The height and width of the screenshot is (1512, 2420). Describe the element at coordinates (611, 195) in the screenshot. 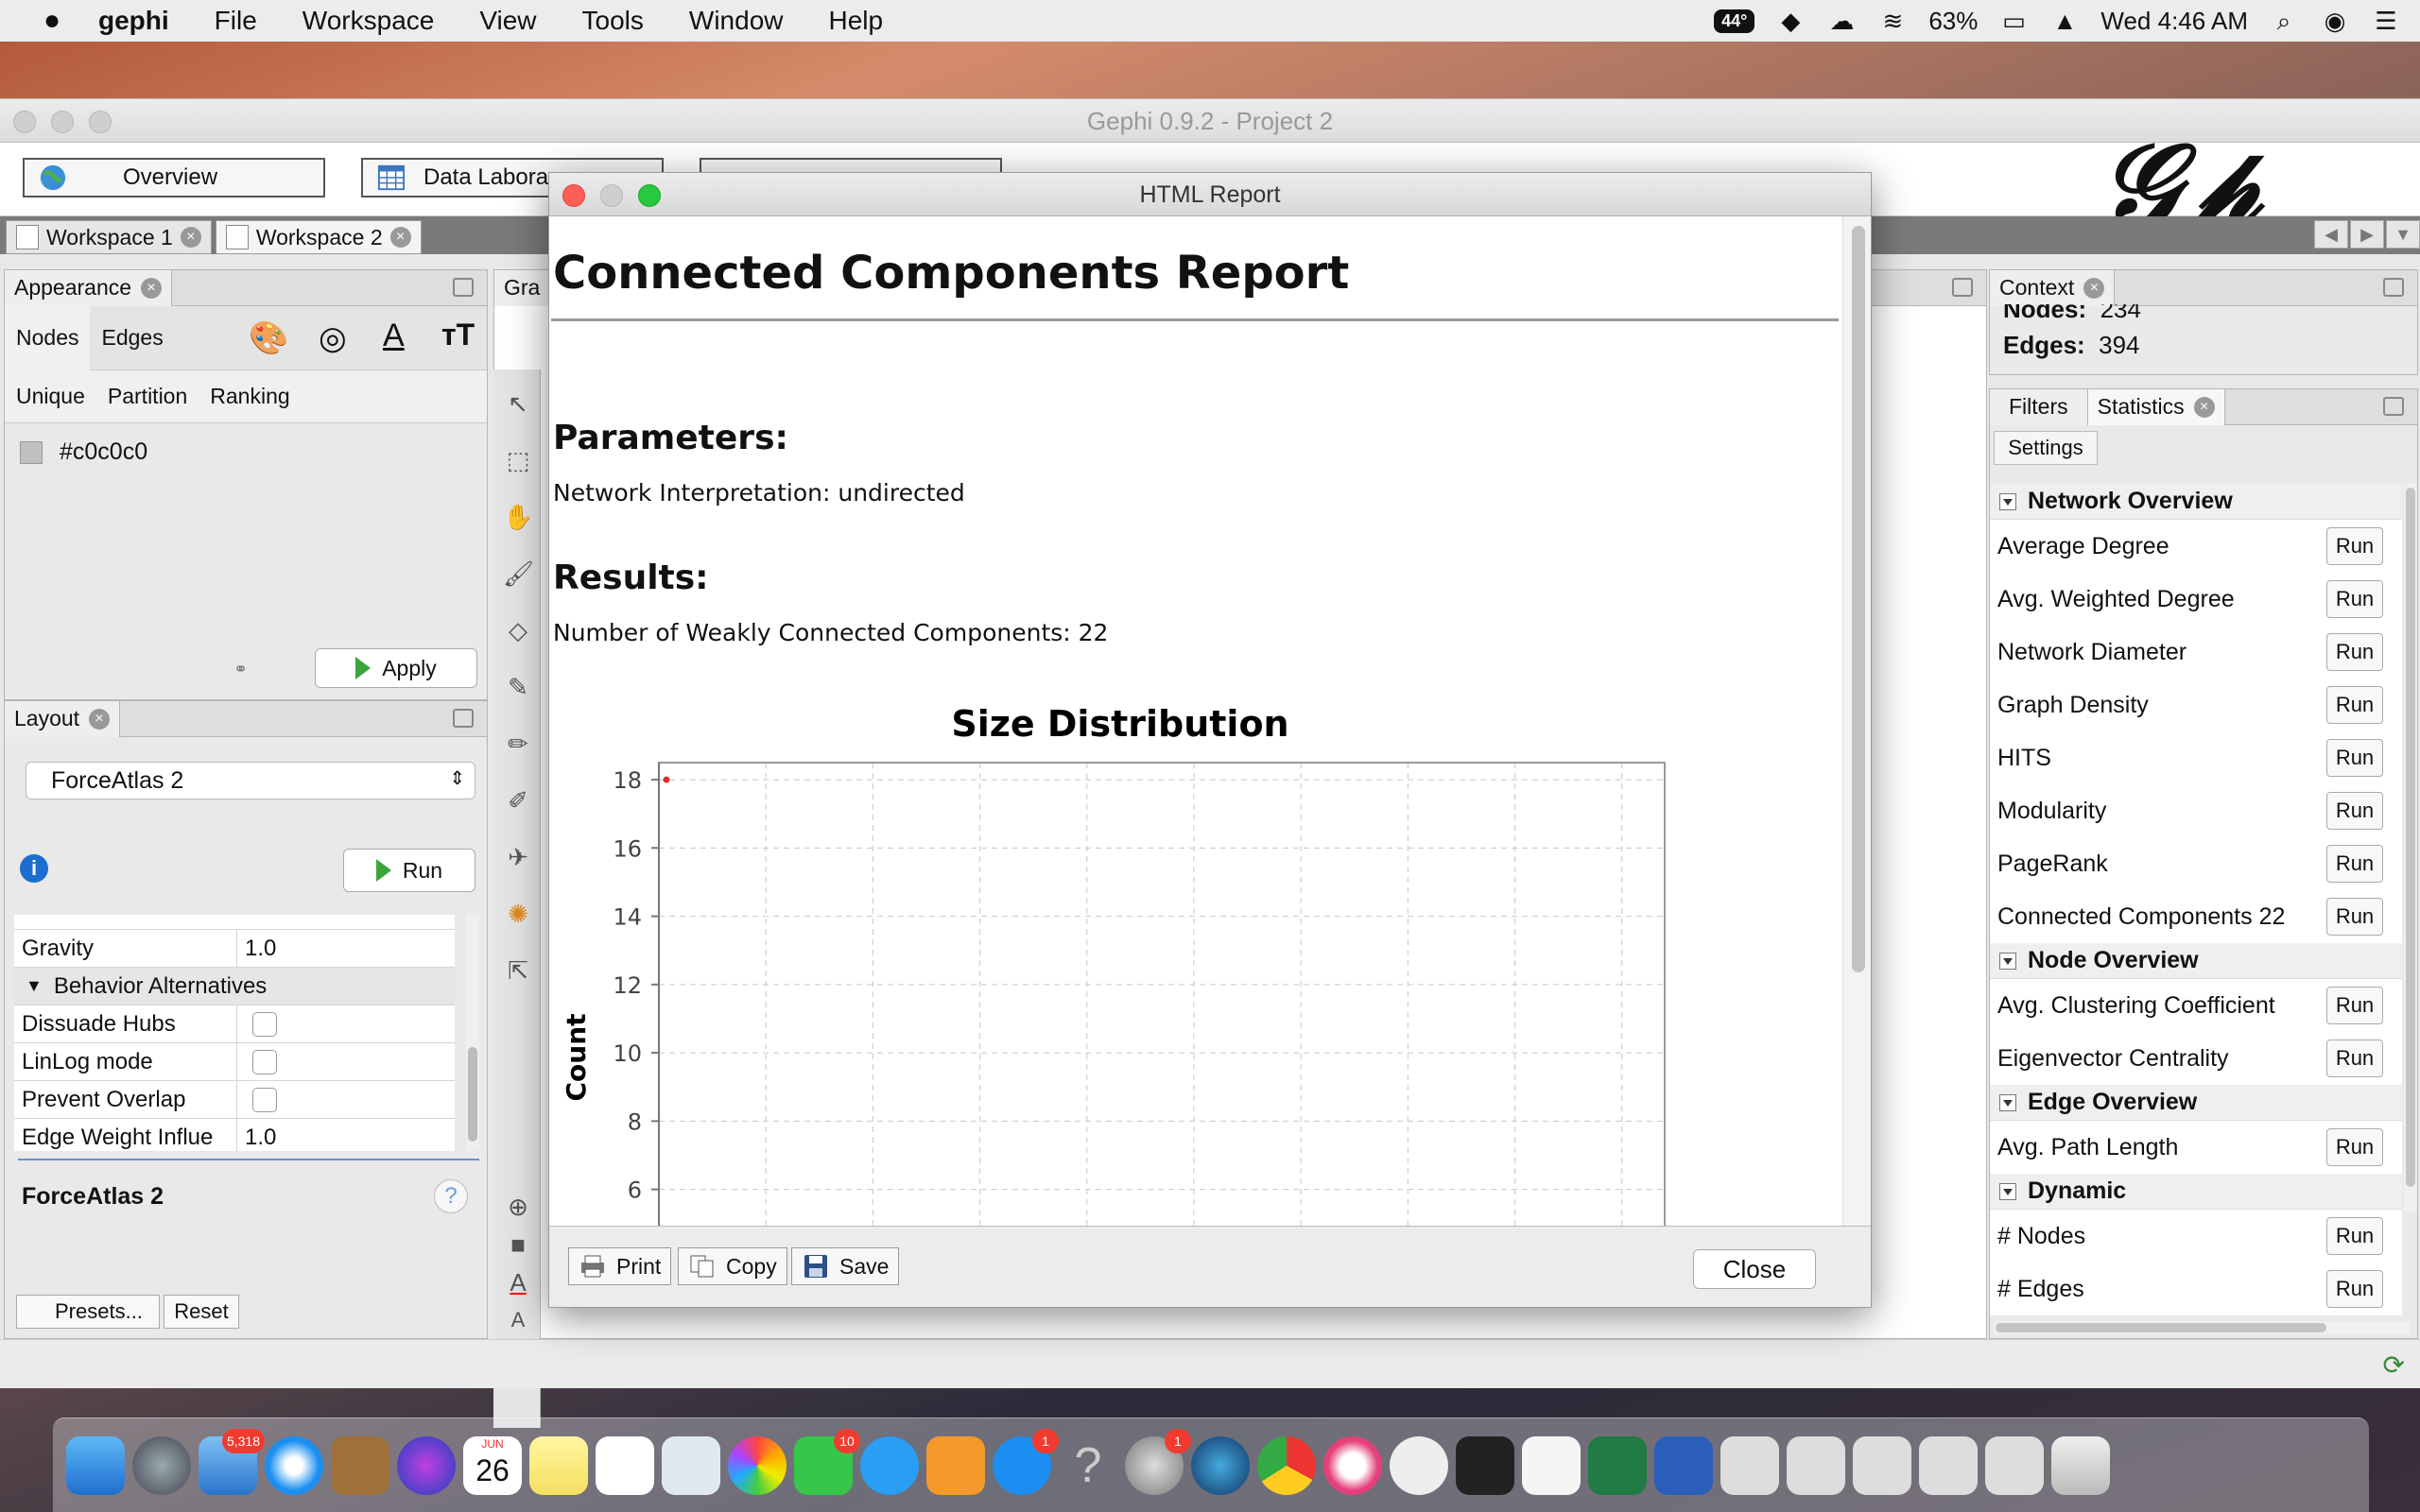

I see `dialog-minimize-dot` at that location.